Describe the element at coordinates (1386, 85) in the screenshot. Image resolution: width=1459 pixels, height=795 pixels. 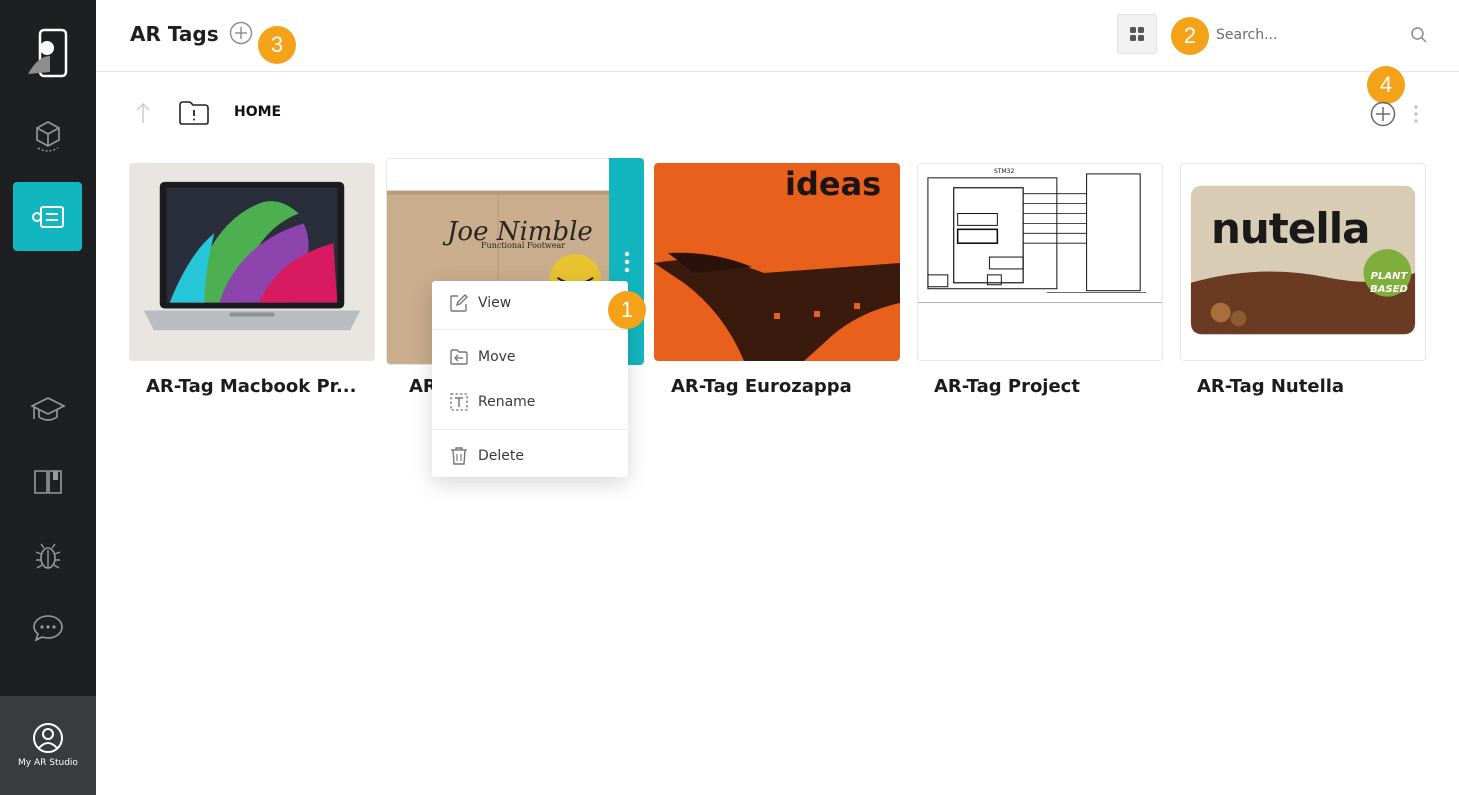
I see `callout-badge-4: 4` at that location.